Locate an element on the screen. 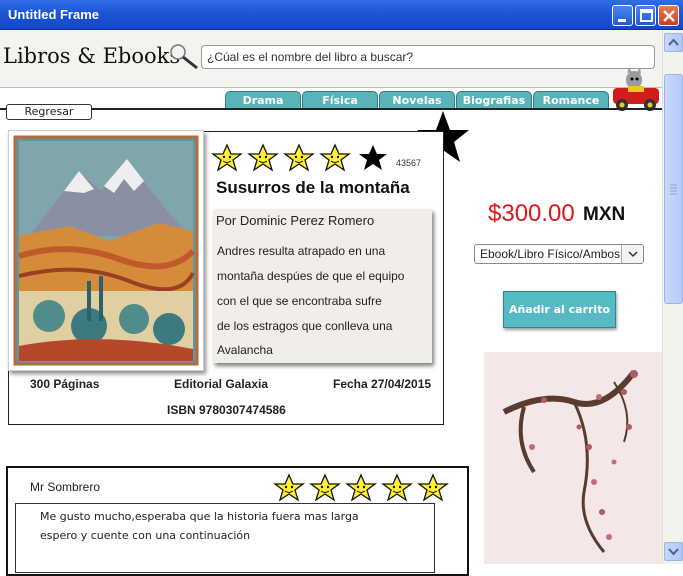  book-rating-stars is located at coordinates (299, 157).